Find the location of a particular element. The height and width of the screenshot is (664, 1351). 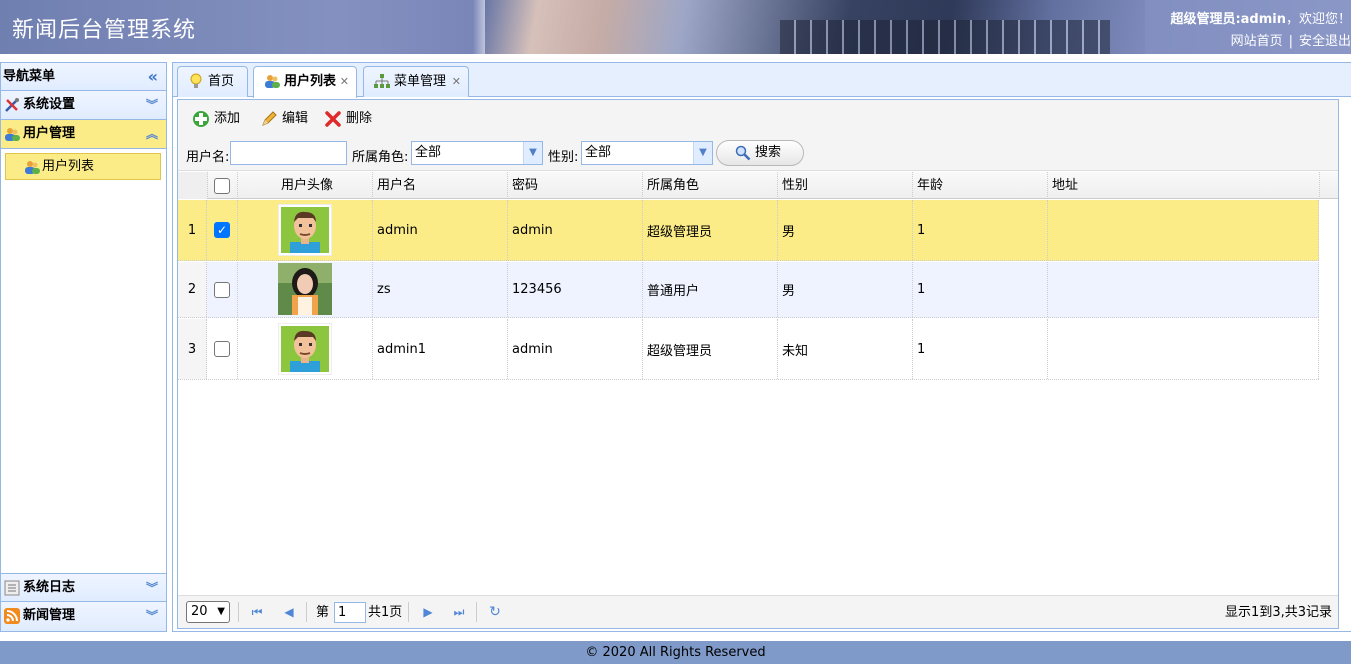

gender-filter-label: 性别: is located at coordinates (563, 157).